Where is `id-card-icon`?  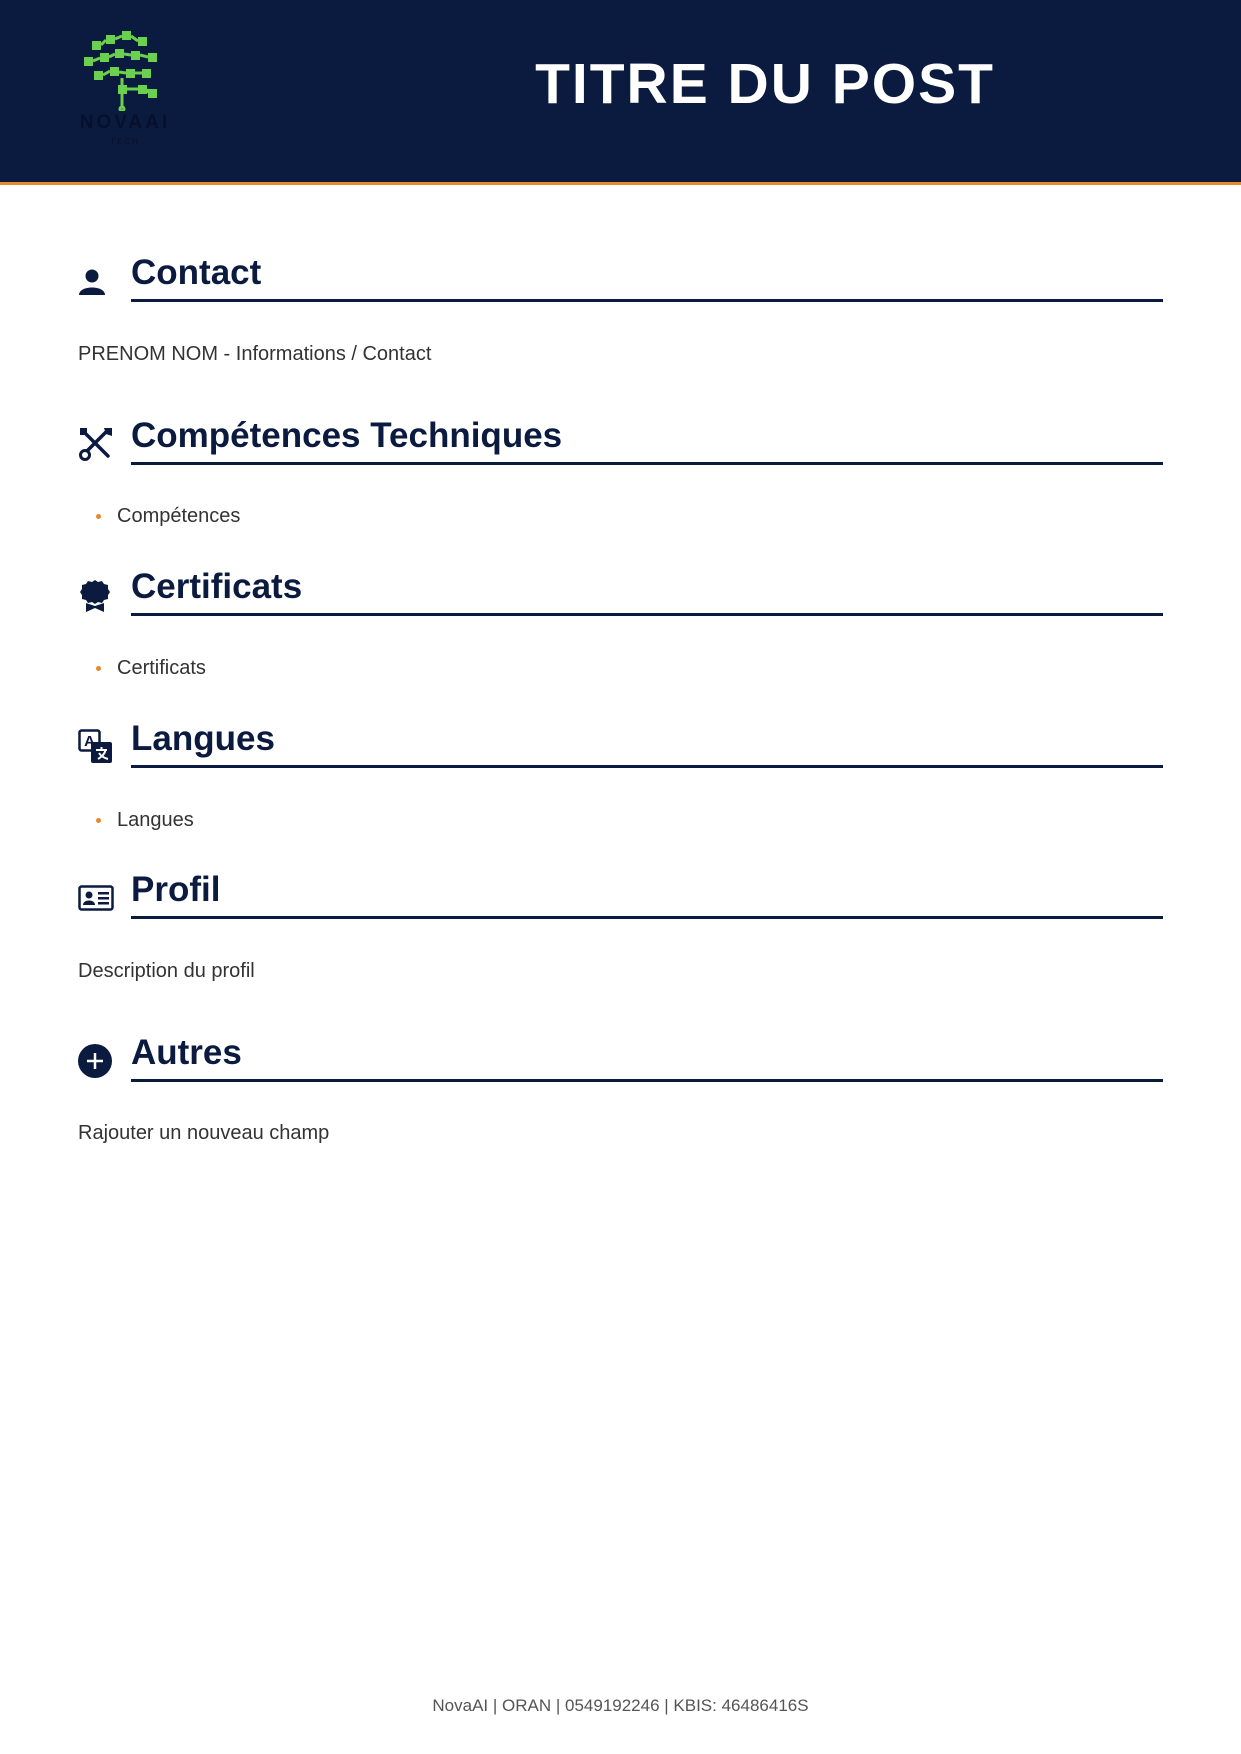 id-card-icon is located at coordinates (96, 898).